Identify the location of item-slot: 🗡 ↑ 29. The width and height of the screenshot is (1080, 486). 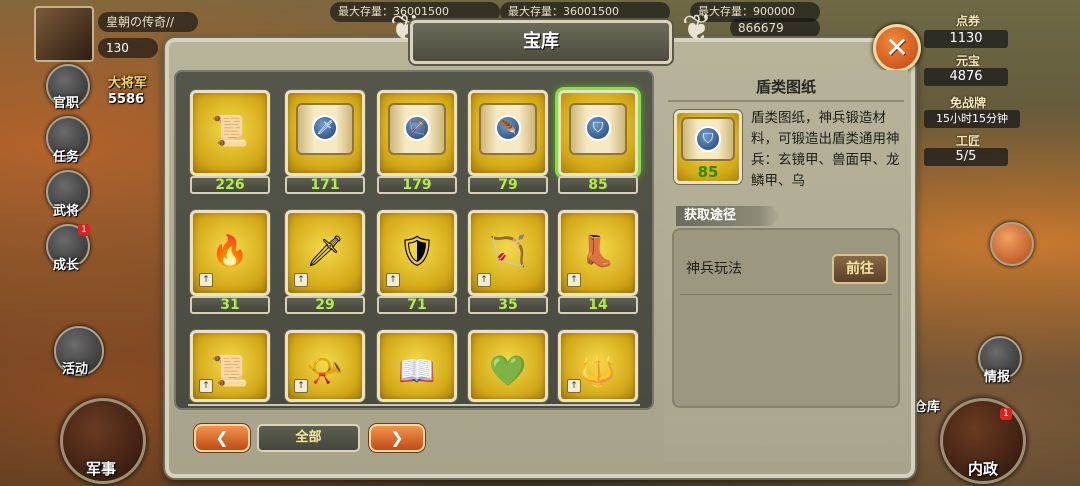
(325, 264).